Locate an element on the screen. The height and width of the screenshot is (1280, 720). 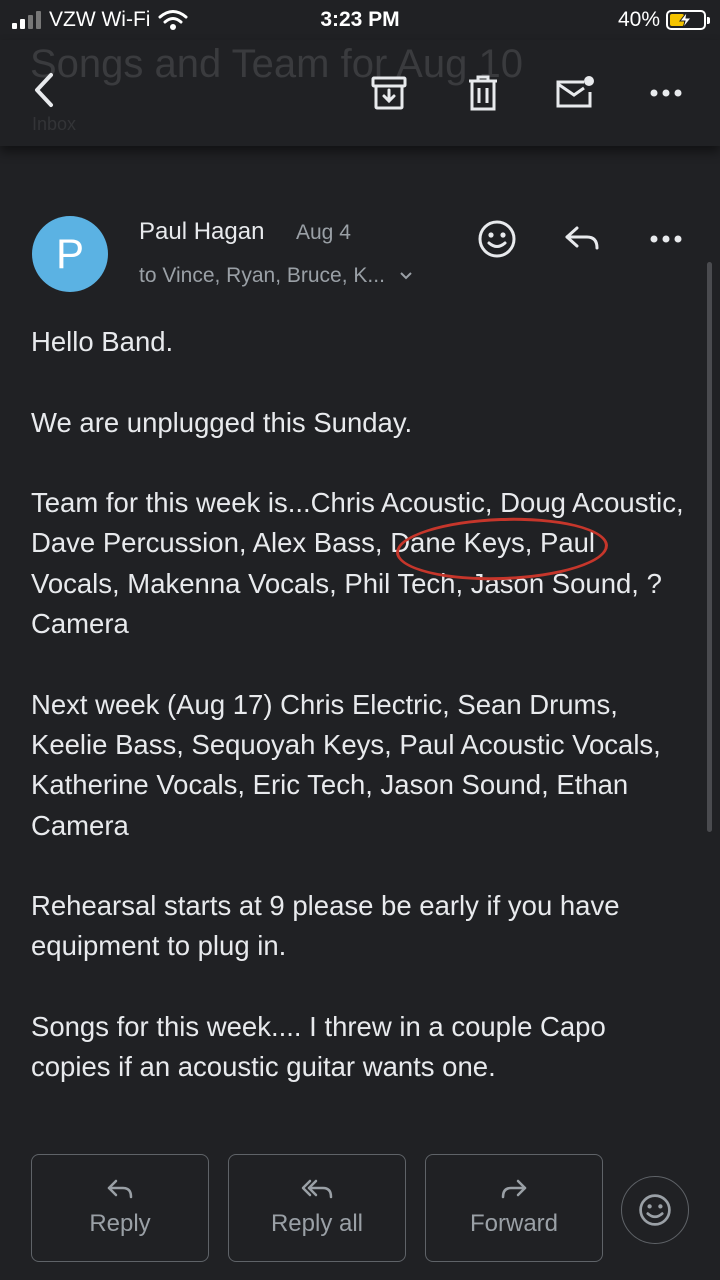
emoji-reaction-button is located at coordinates (655, 1210).